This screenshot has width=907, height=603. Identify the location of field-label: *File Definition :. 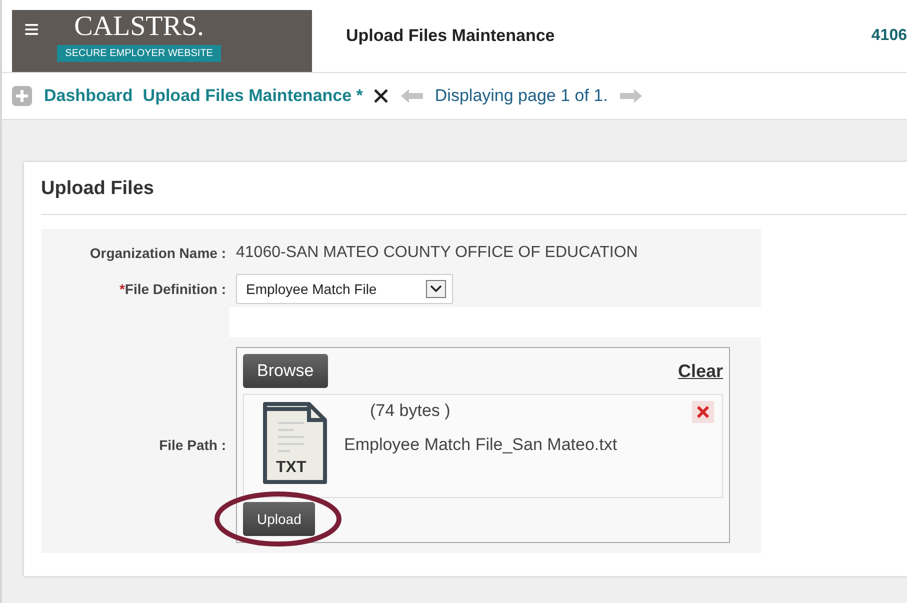
(172, 289).